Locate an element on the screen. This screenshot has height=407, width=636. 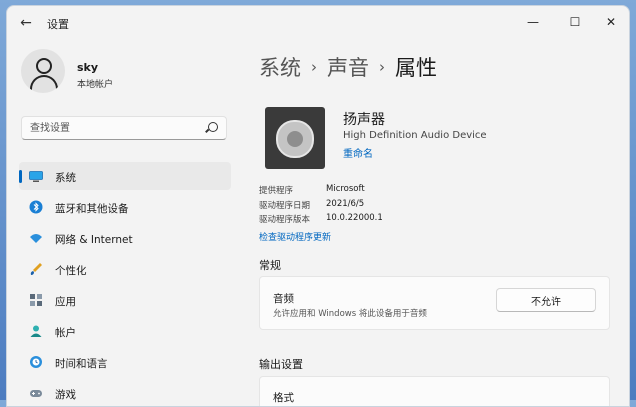
audio-title: 音频 is located at coordinates (283, 299).